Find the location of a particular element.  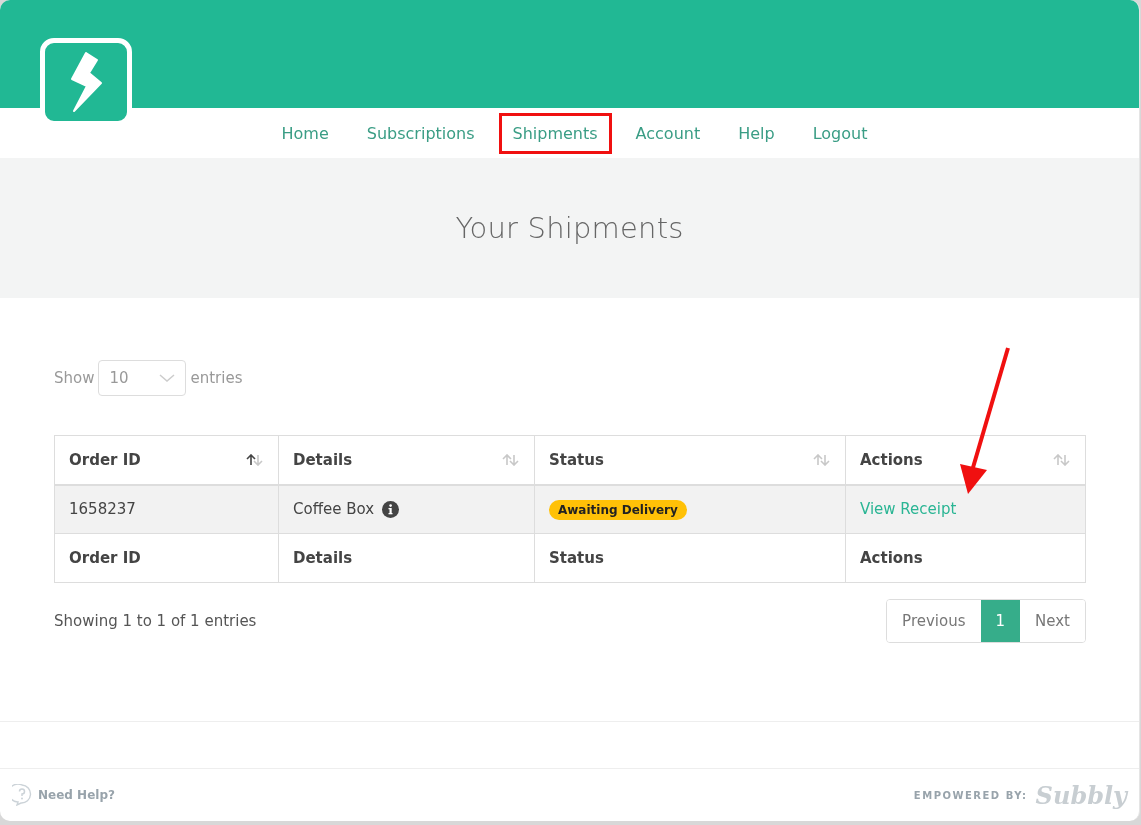

nav-link: Account is located at coordinates (668, 133).